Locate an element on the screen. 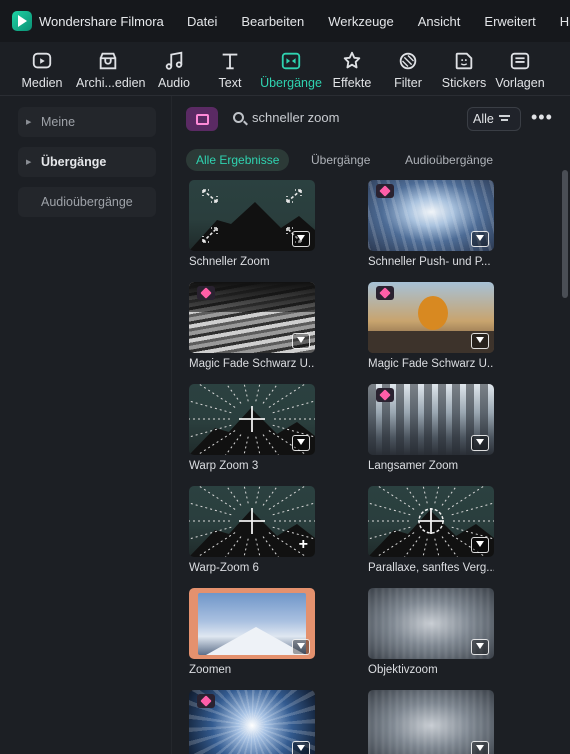 Image resolution: width=570 pixels, height=754 pixels. filmora-logo-icon is located at coordinates (22, 21).